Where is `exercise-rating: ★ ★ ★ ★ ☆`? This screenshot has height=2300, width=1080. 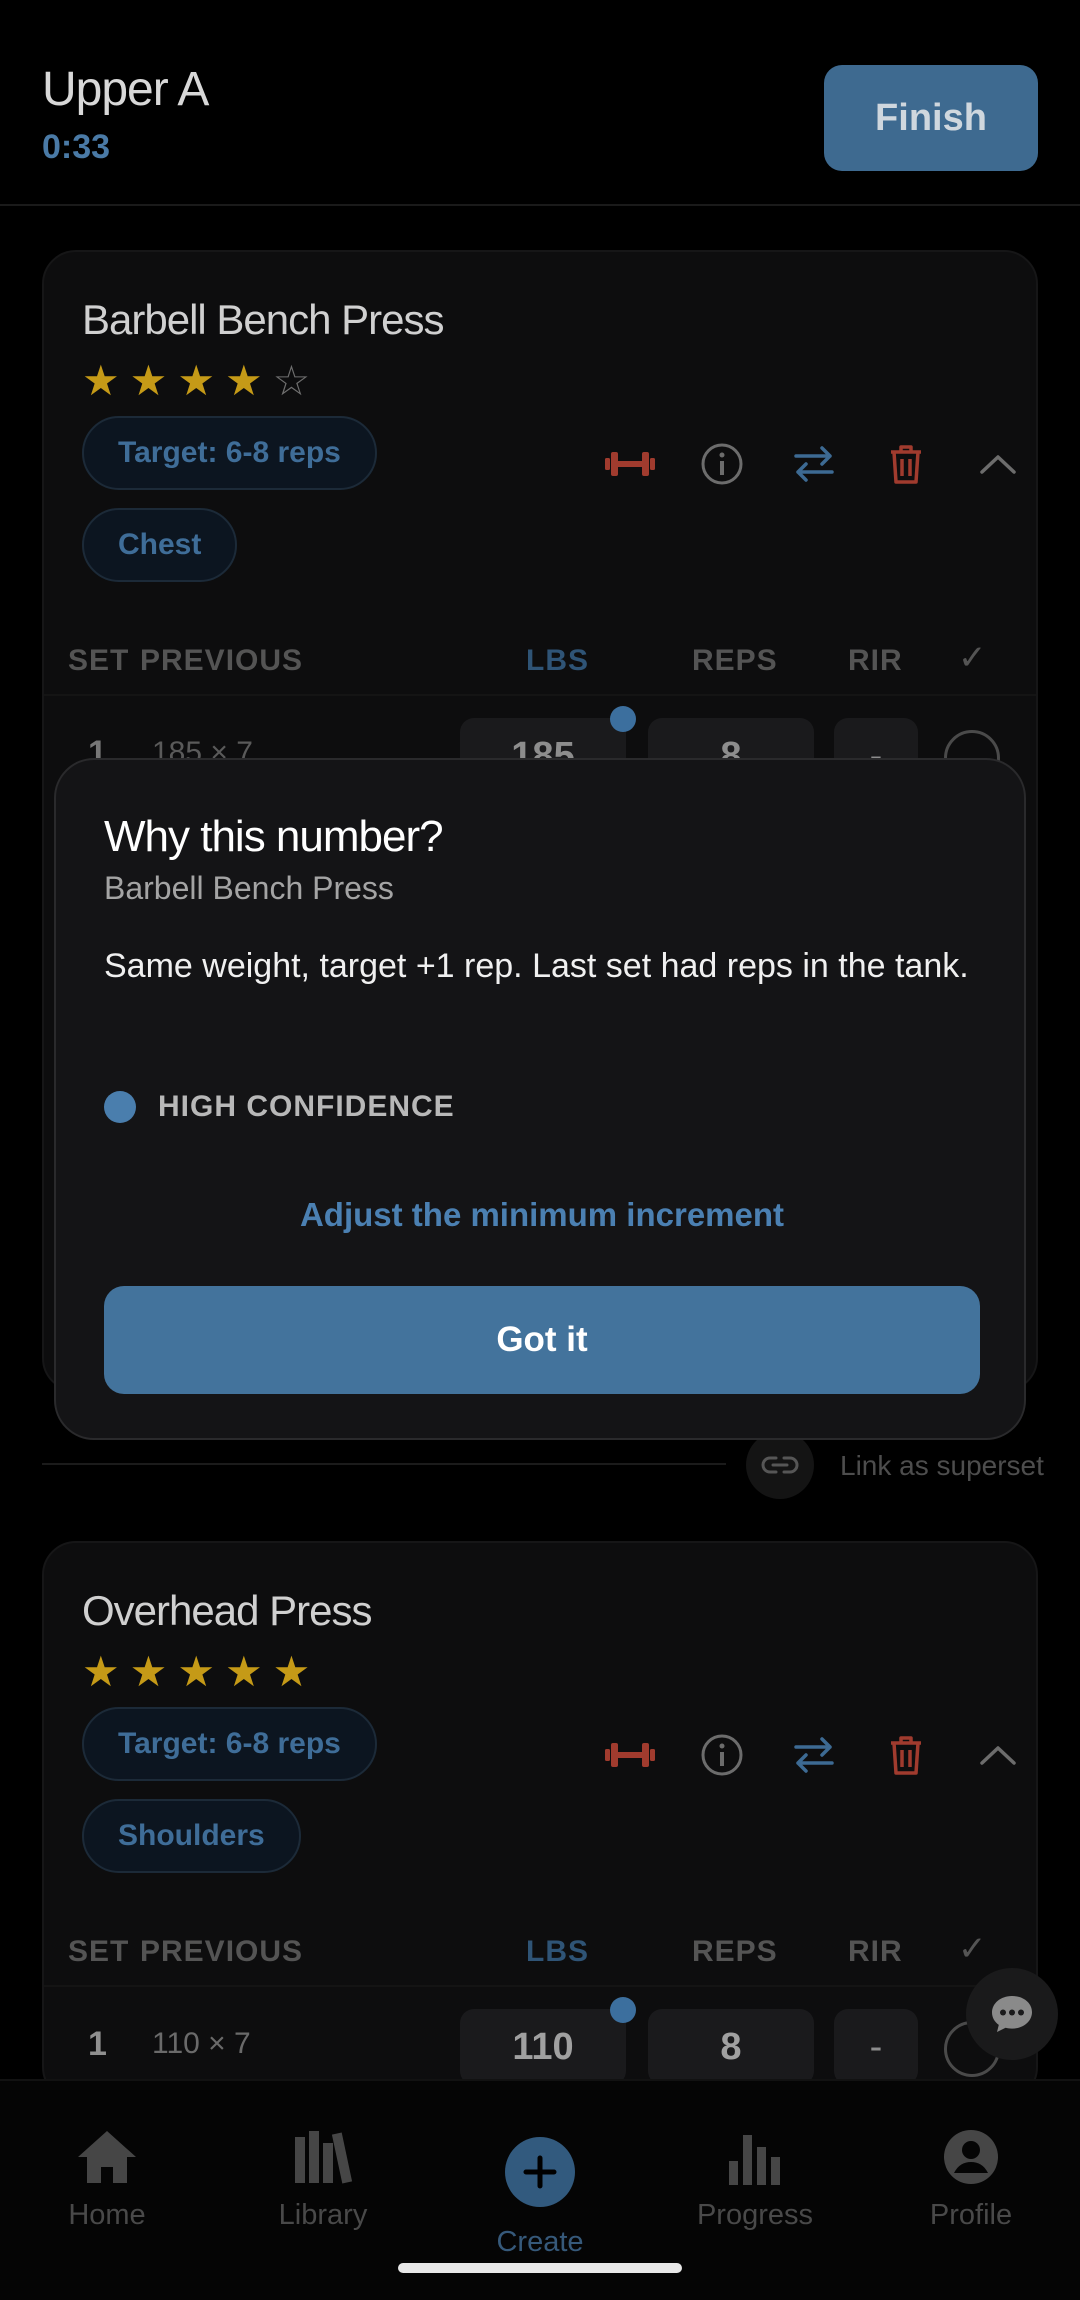 exercise-rating: ★ ★ ★ ★ ☆ is located at coordinates (196, 381).